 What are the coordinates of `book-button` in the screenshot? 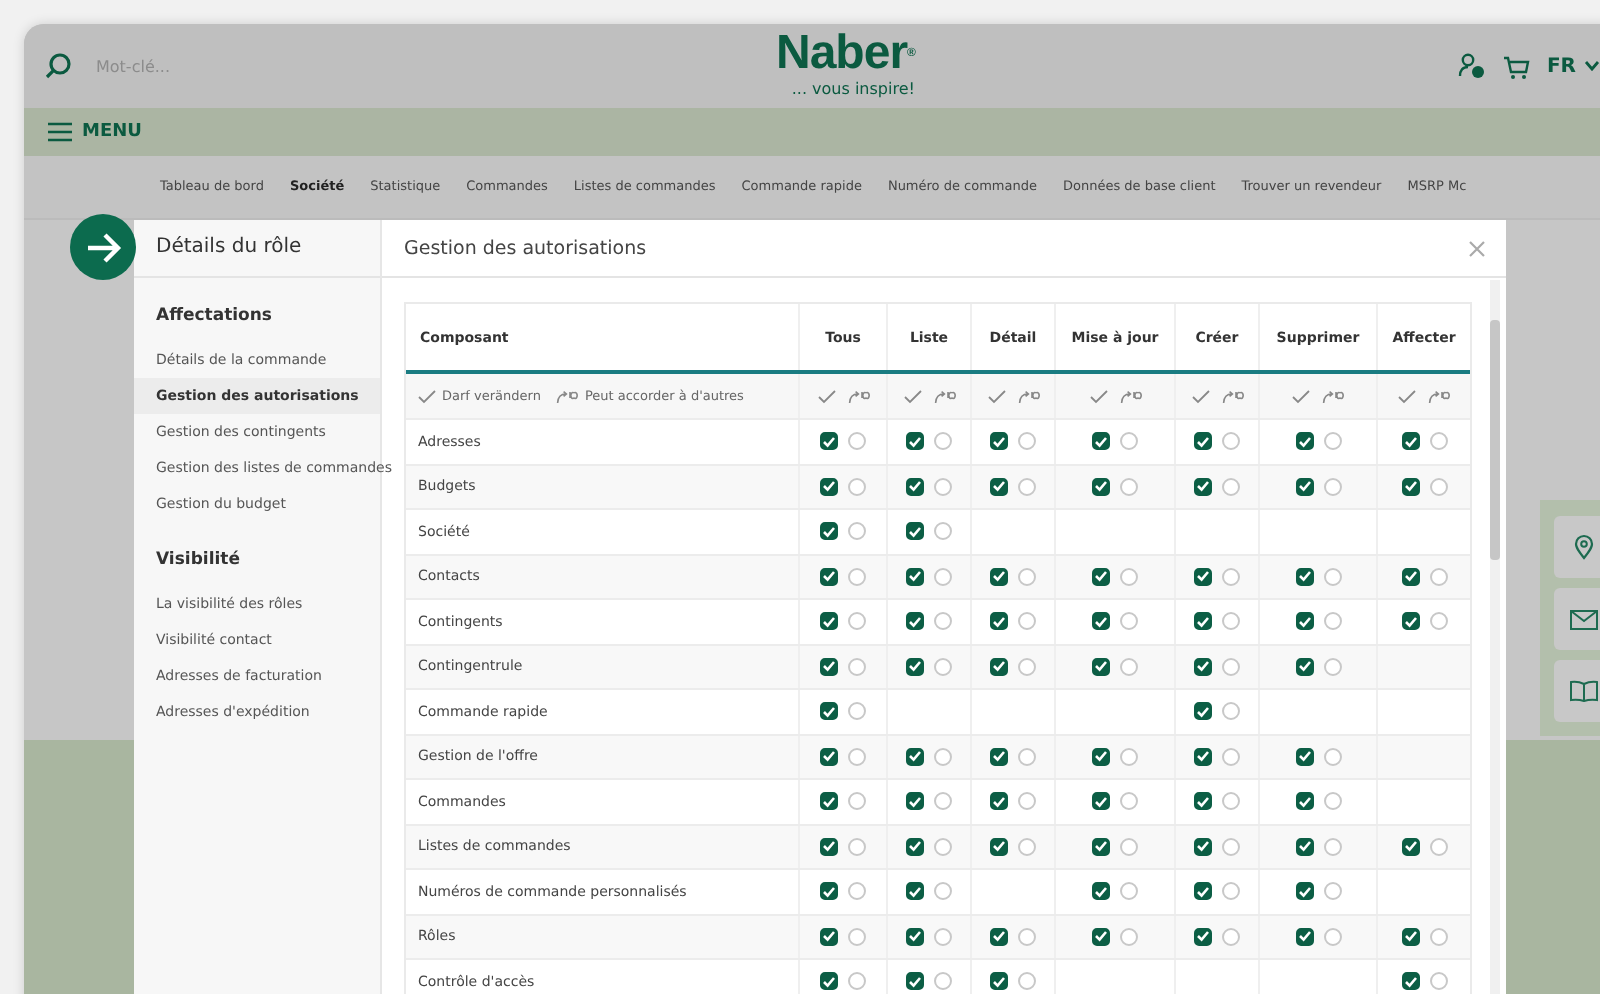 It's located at (1577, 691).